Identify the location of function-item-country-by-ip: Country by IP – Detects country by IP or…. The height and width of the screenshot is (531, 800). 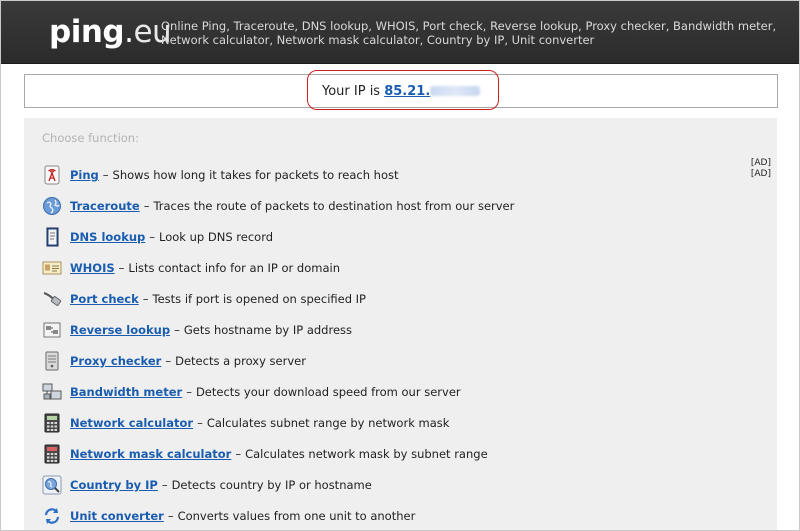
(392, 485).